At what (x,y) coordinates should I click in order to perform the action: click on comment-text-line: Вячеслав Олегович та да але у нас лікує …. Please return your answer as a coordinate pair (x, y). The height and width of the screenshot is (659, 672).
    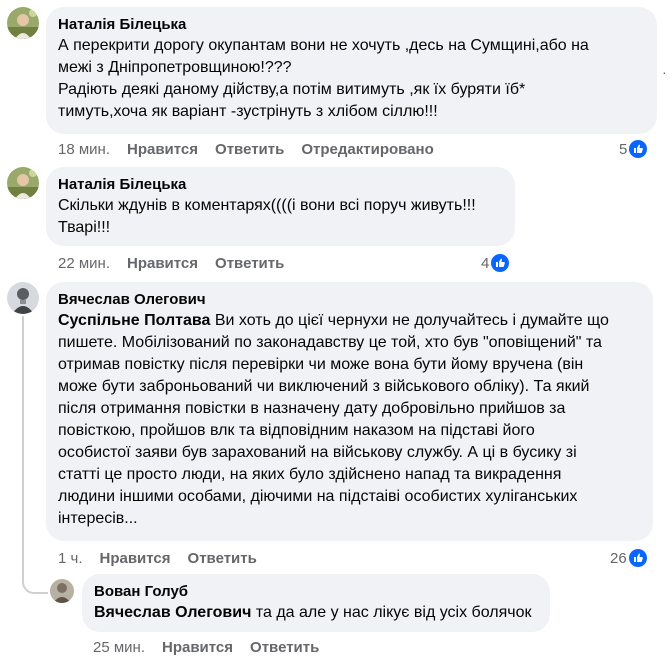
    Looking at the image, I should click on (316, 613).